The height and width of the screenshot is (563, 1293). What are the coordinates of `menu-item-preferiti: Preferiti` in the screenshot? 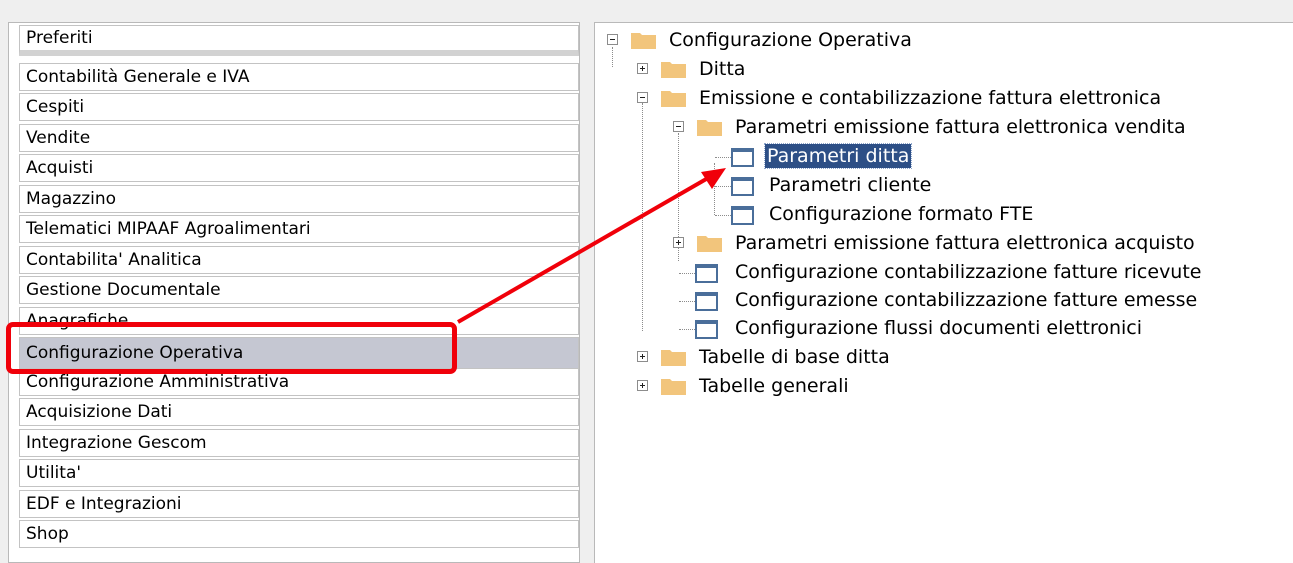 It's located at (299, 40).